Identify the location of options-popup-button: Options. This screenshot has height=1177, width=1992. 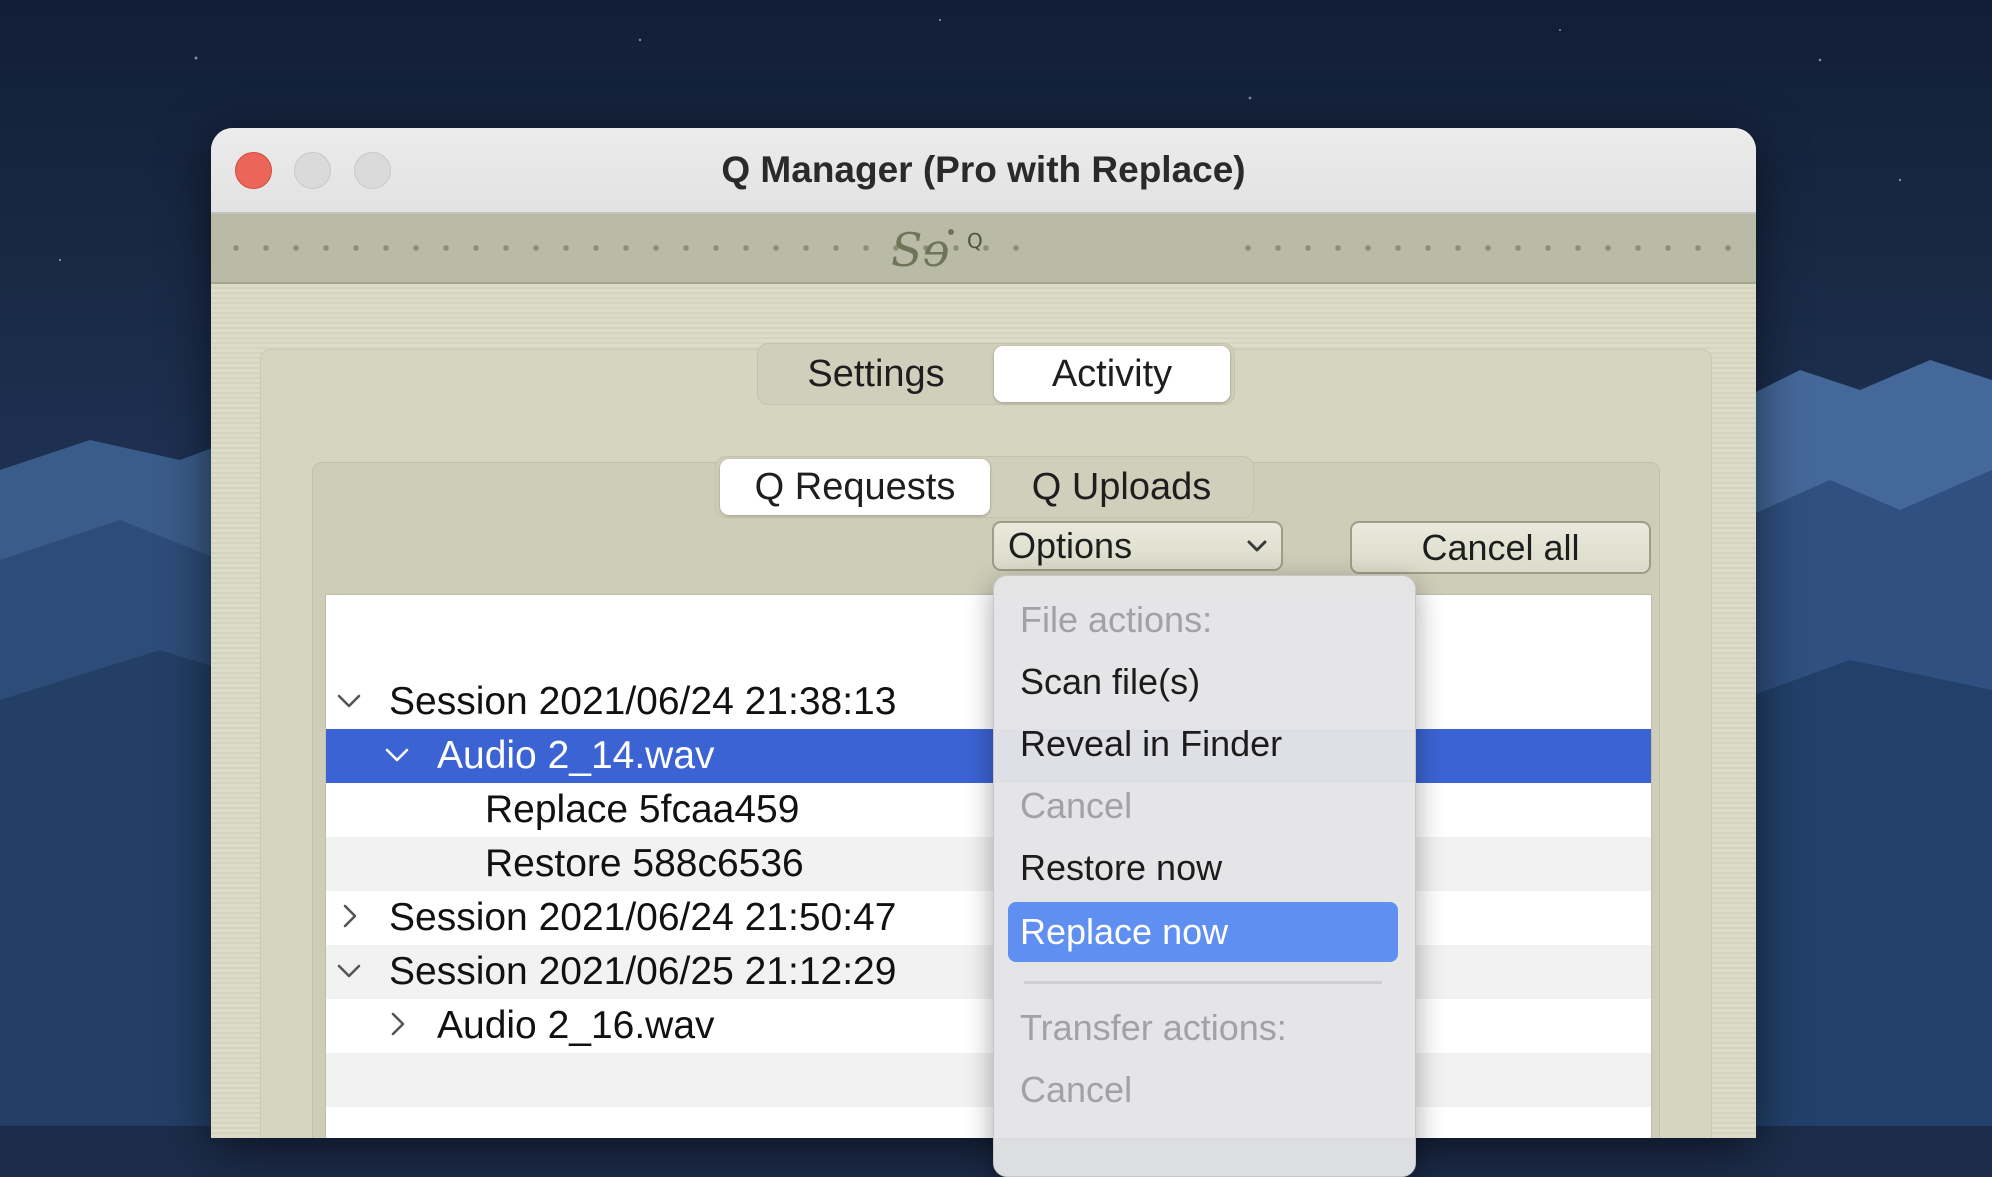
(1137, 546).